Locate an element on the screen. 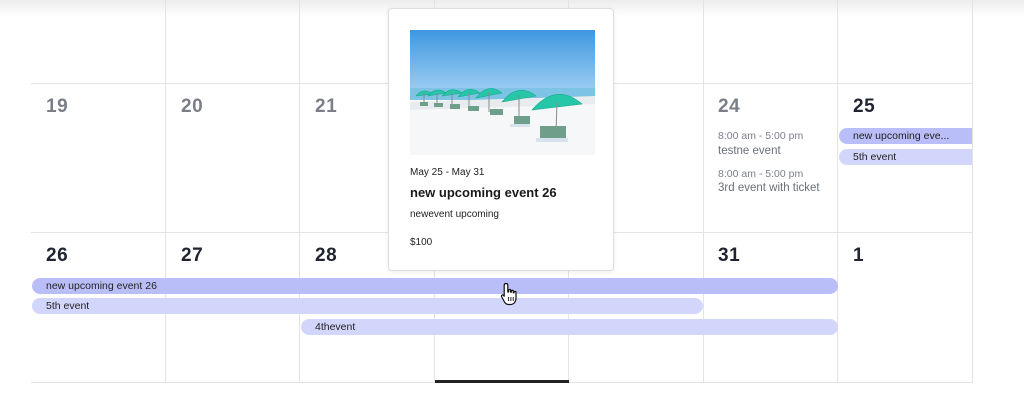 The width and height of the screenshot is (1024, 410). day-number: 25 is located at coordinates (864, 107).